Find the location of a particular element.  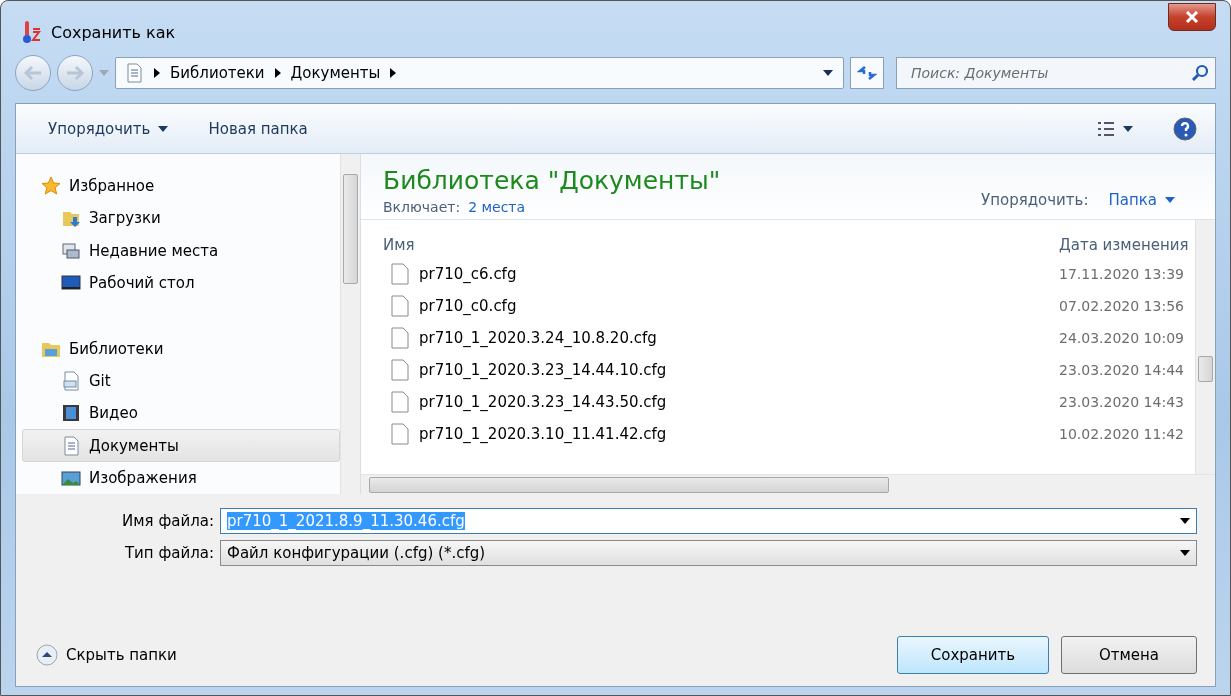

library-title: Библиотека "Документы" is located at coordinates (552, 180).